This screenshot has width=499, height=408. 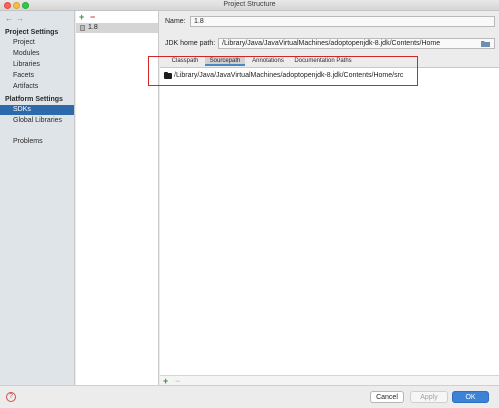 I want to click on tab-documentation-paths: Documentation Paths, so click(x=323, y=61).